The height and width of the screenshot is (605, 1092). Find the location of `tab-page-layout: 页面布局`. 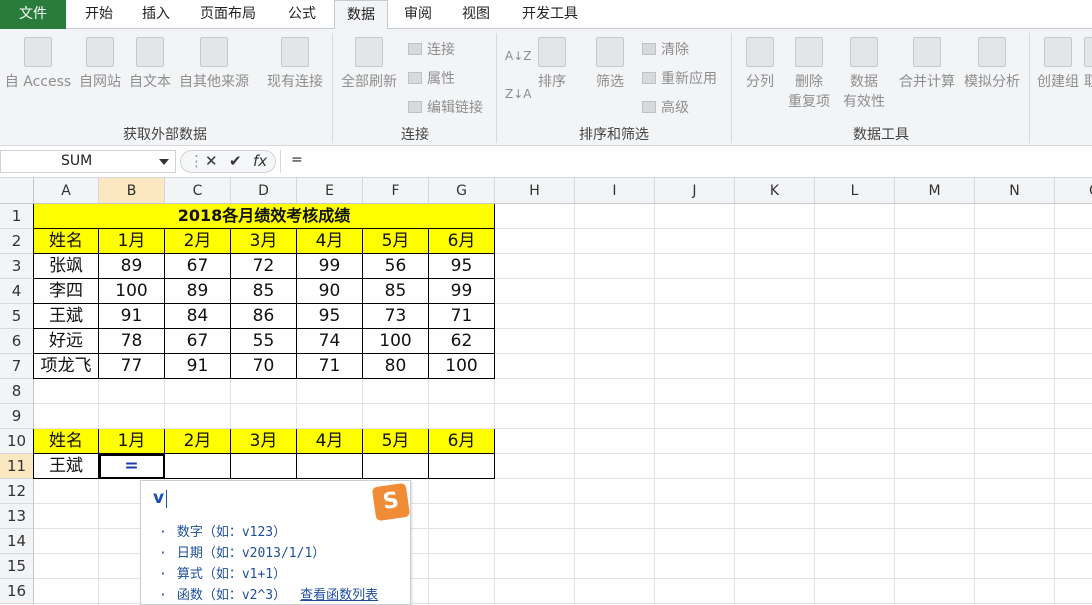

tab-page-layout: 页面布局 is located at coordinates (228, 14).